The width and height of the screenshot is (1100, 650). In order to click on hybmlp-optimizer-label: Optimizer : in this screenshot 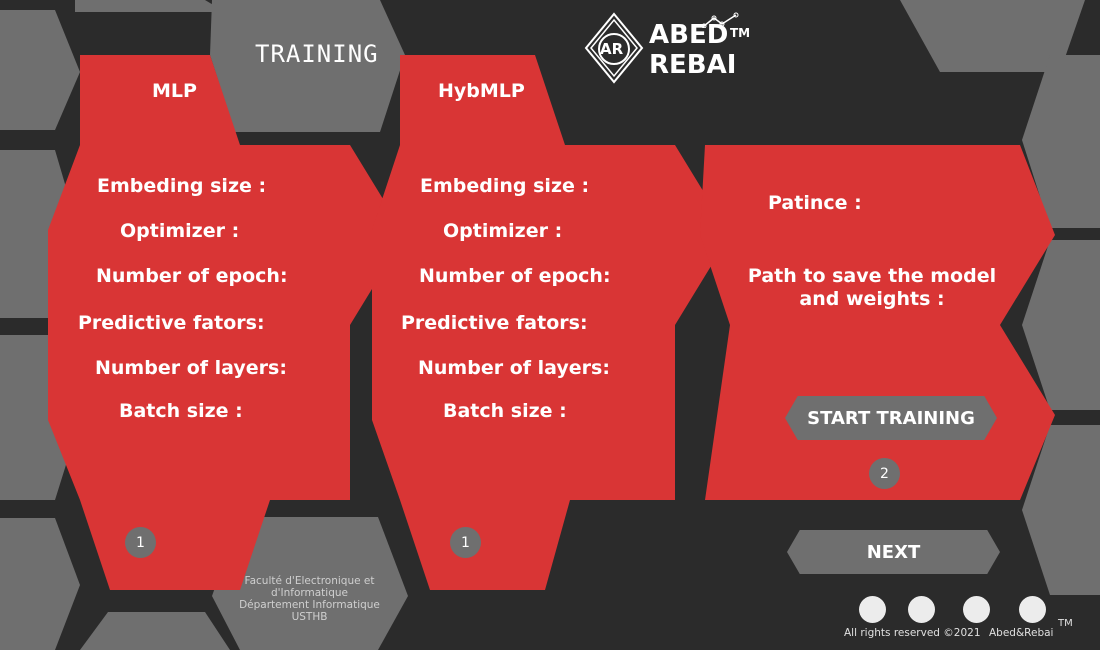, I will do `click(503, 231)`.